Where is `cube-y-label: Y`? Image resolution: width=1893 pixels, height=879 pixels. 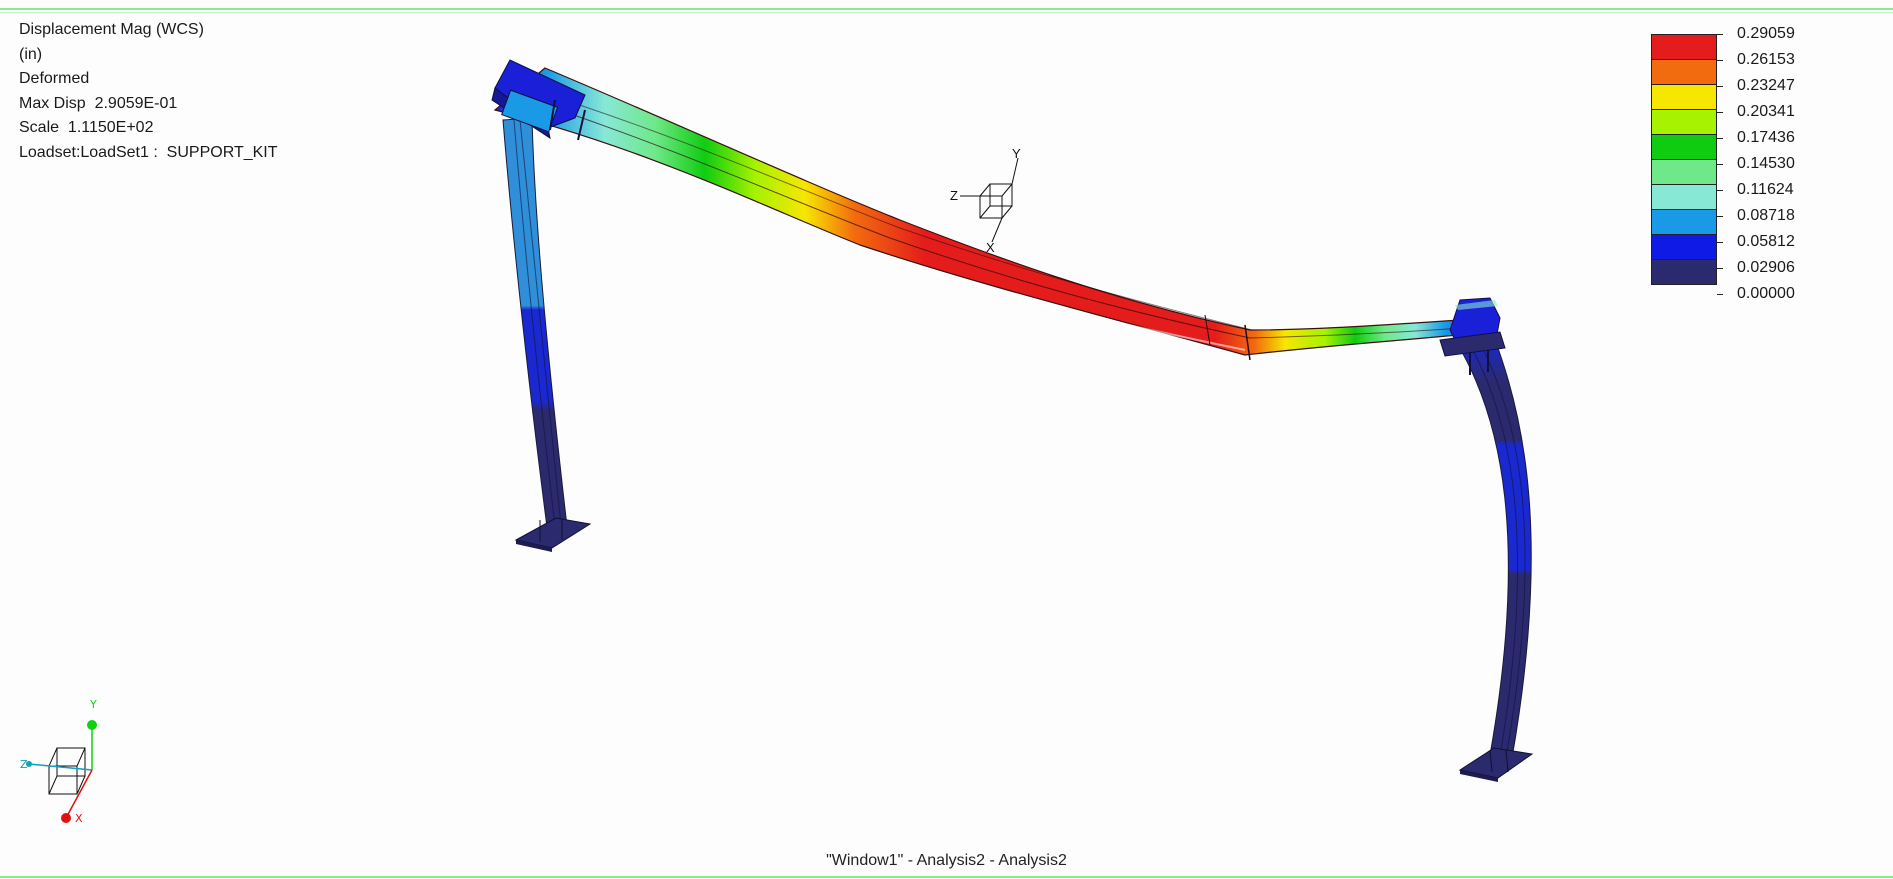
cube-y-label: Y is located at coordinates (1016, 153).